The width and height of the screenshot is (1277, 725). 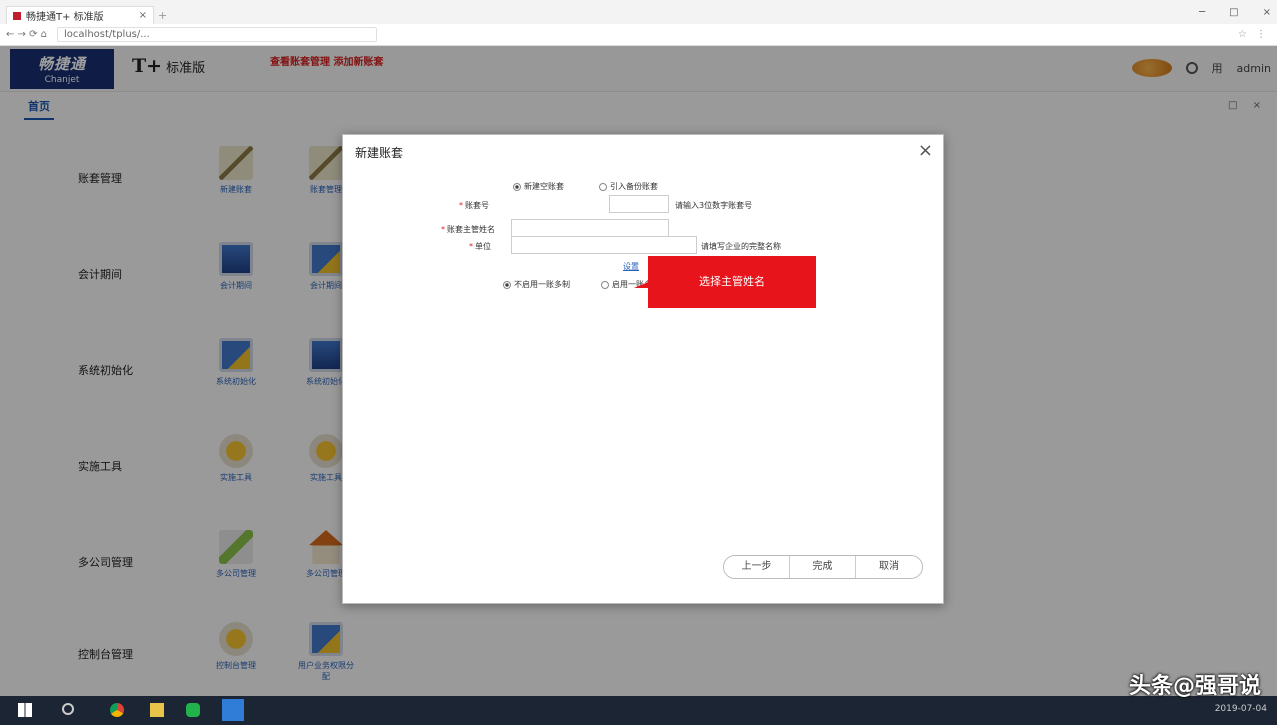 I want to click on prev-button: 上一步, so click(x=757, y=567).